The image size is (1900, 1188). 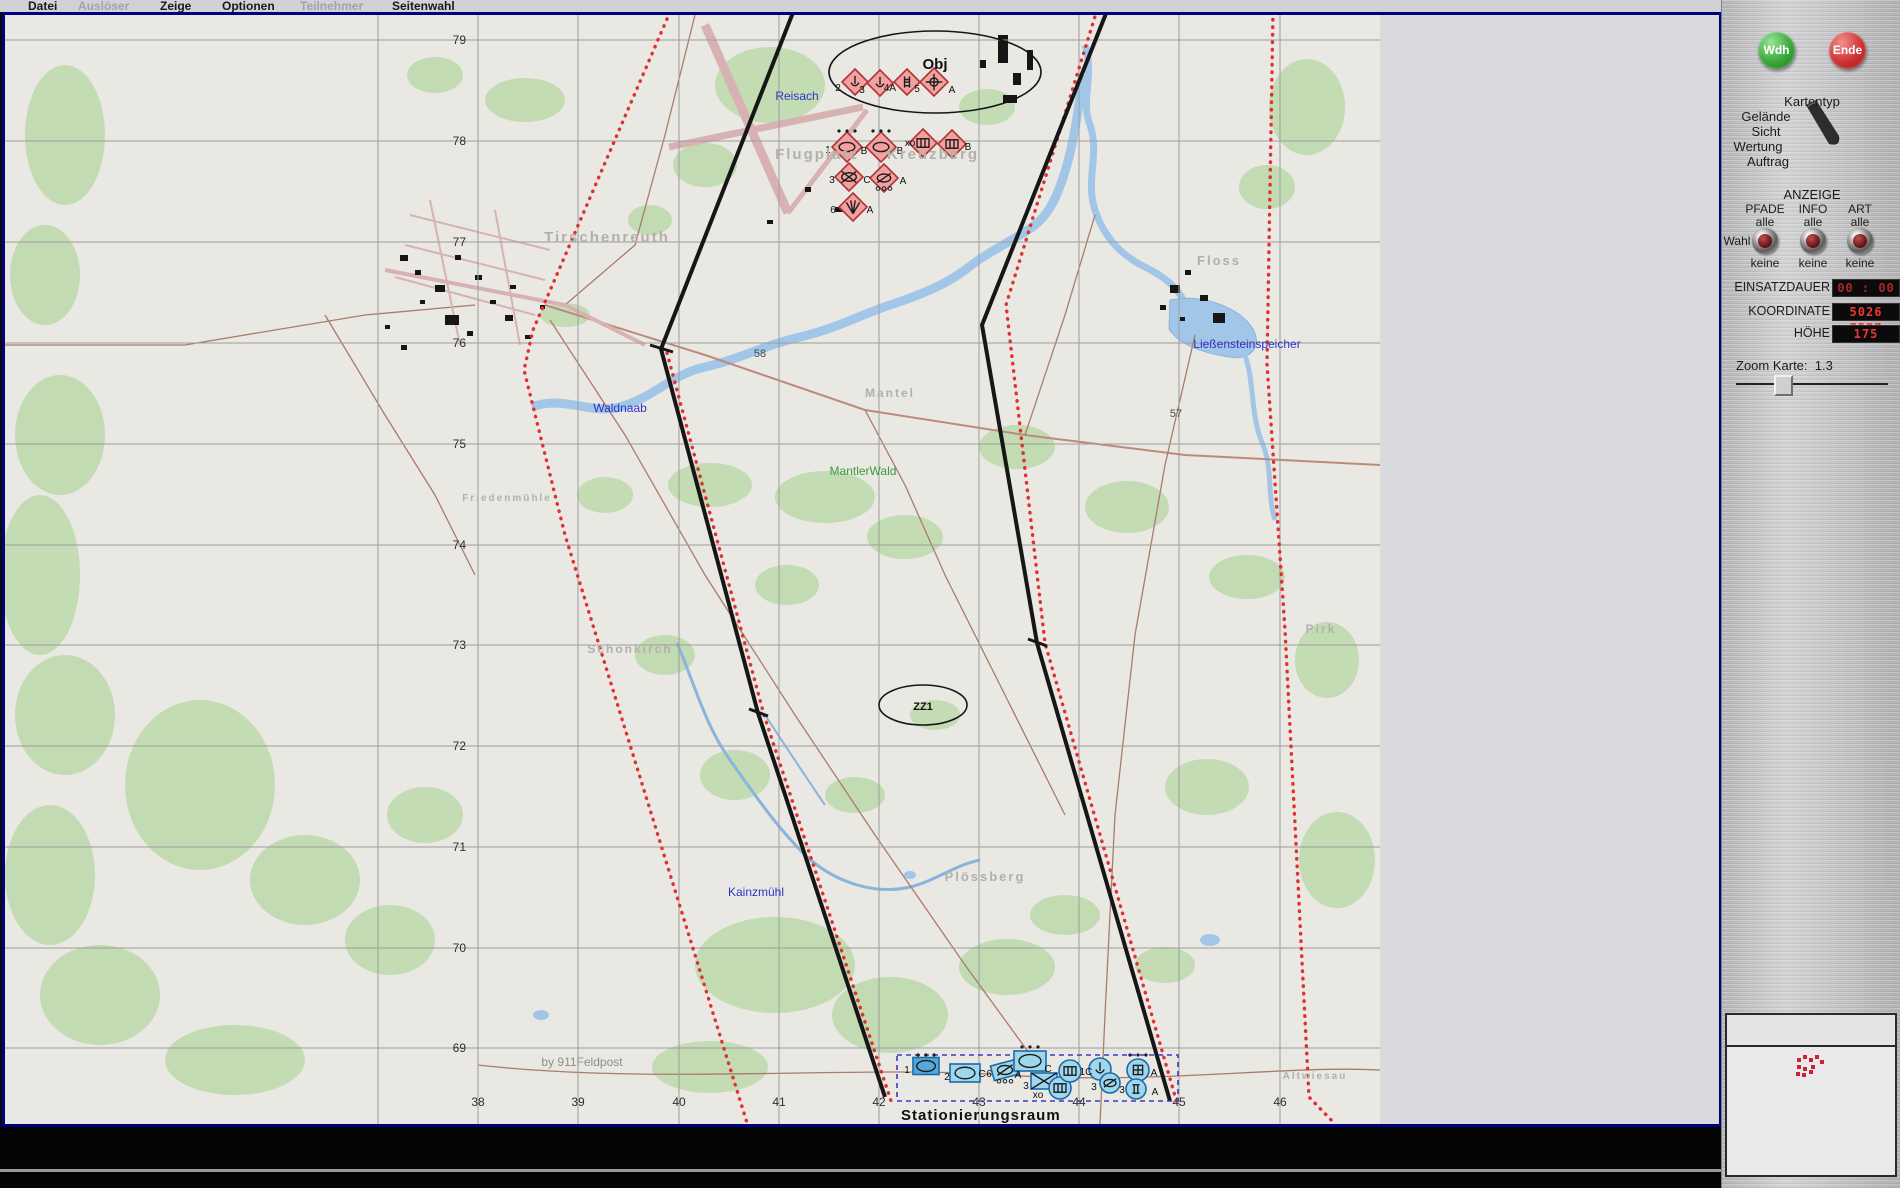 I want to click on map-label: Floss, so click(x=1219, y=260).